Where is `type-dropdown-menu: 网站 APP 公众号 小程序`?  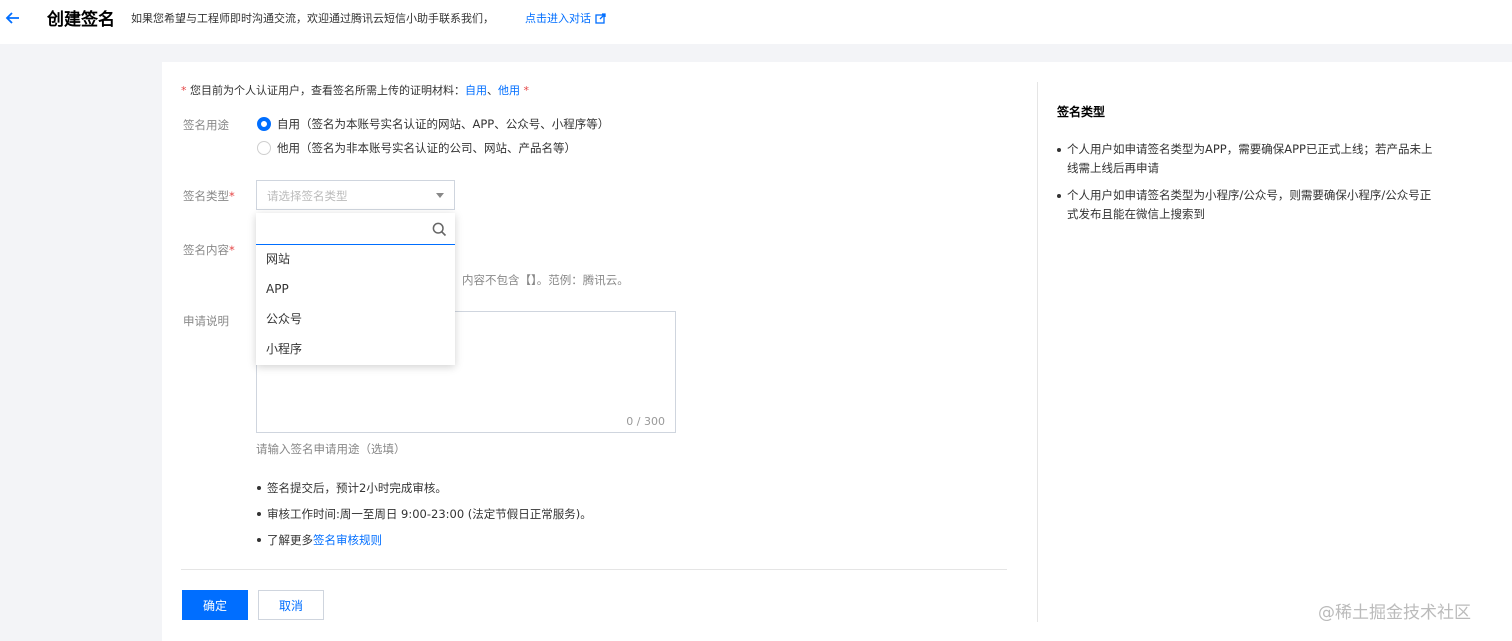 type-dropdown-menu: 网站 APP 公众号 小程序 is located at coordinates (355, 289).